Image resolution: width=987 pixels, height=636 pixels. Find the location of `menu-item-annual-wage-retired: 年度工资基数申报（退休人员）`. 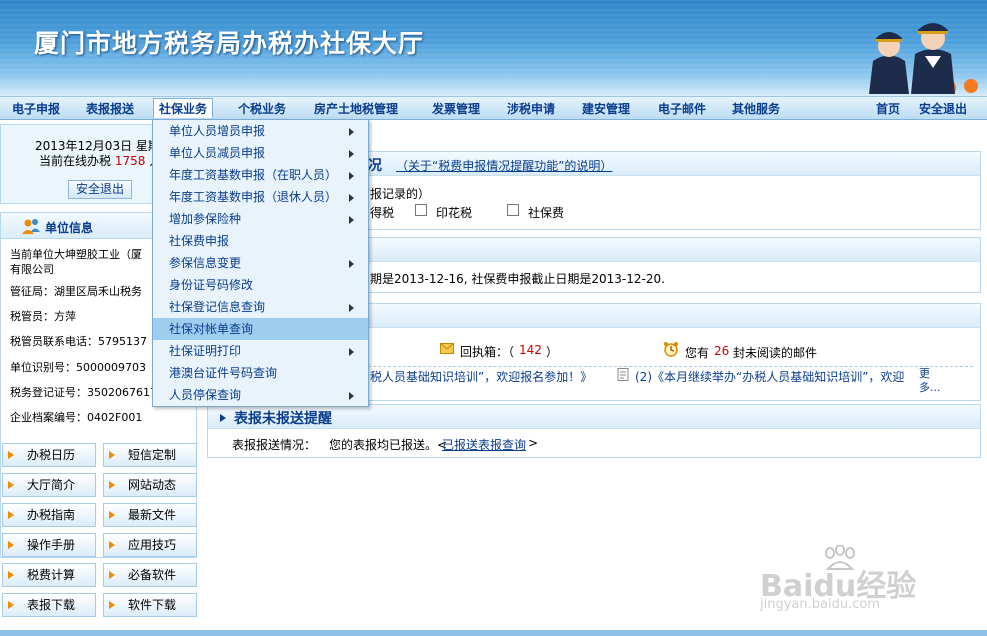

menu-item-annual-wage-retired: 年度工资基数申报（退休人员） is located at coordinates (260, 197).